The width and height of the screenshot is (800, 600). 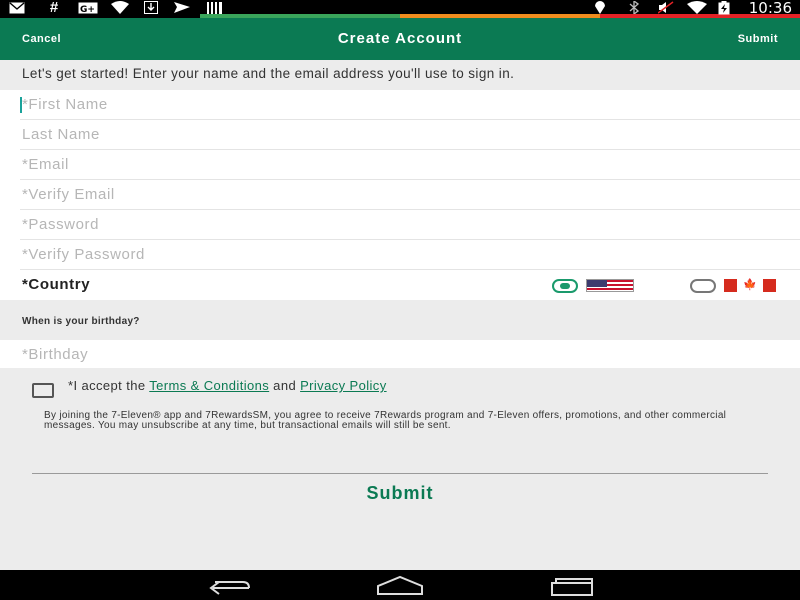 What do you see at coordinates (750, 285) in the screenshot?
I see `canada-flag-icon: 🍁` at bounding box center [750, 285].